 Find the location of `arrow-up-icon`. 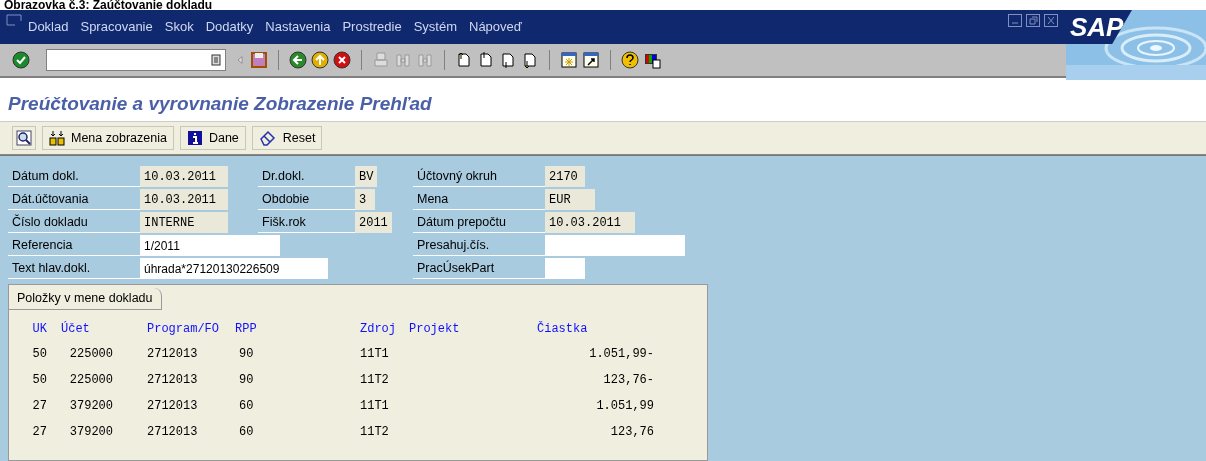

arrow-up-icon is located at coordinates (320, 60).